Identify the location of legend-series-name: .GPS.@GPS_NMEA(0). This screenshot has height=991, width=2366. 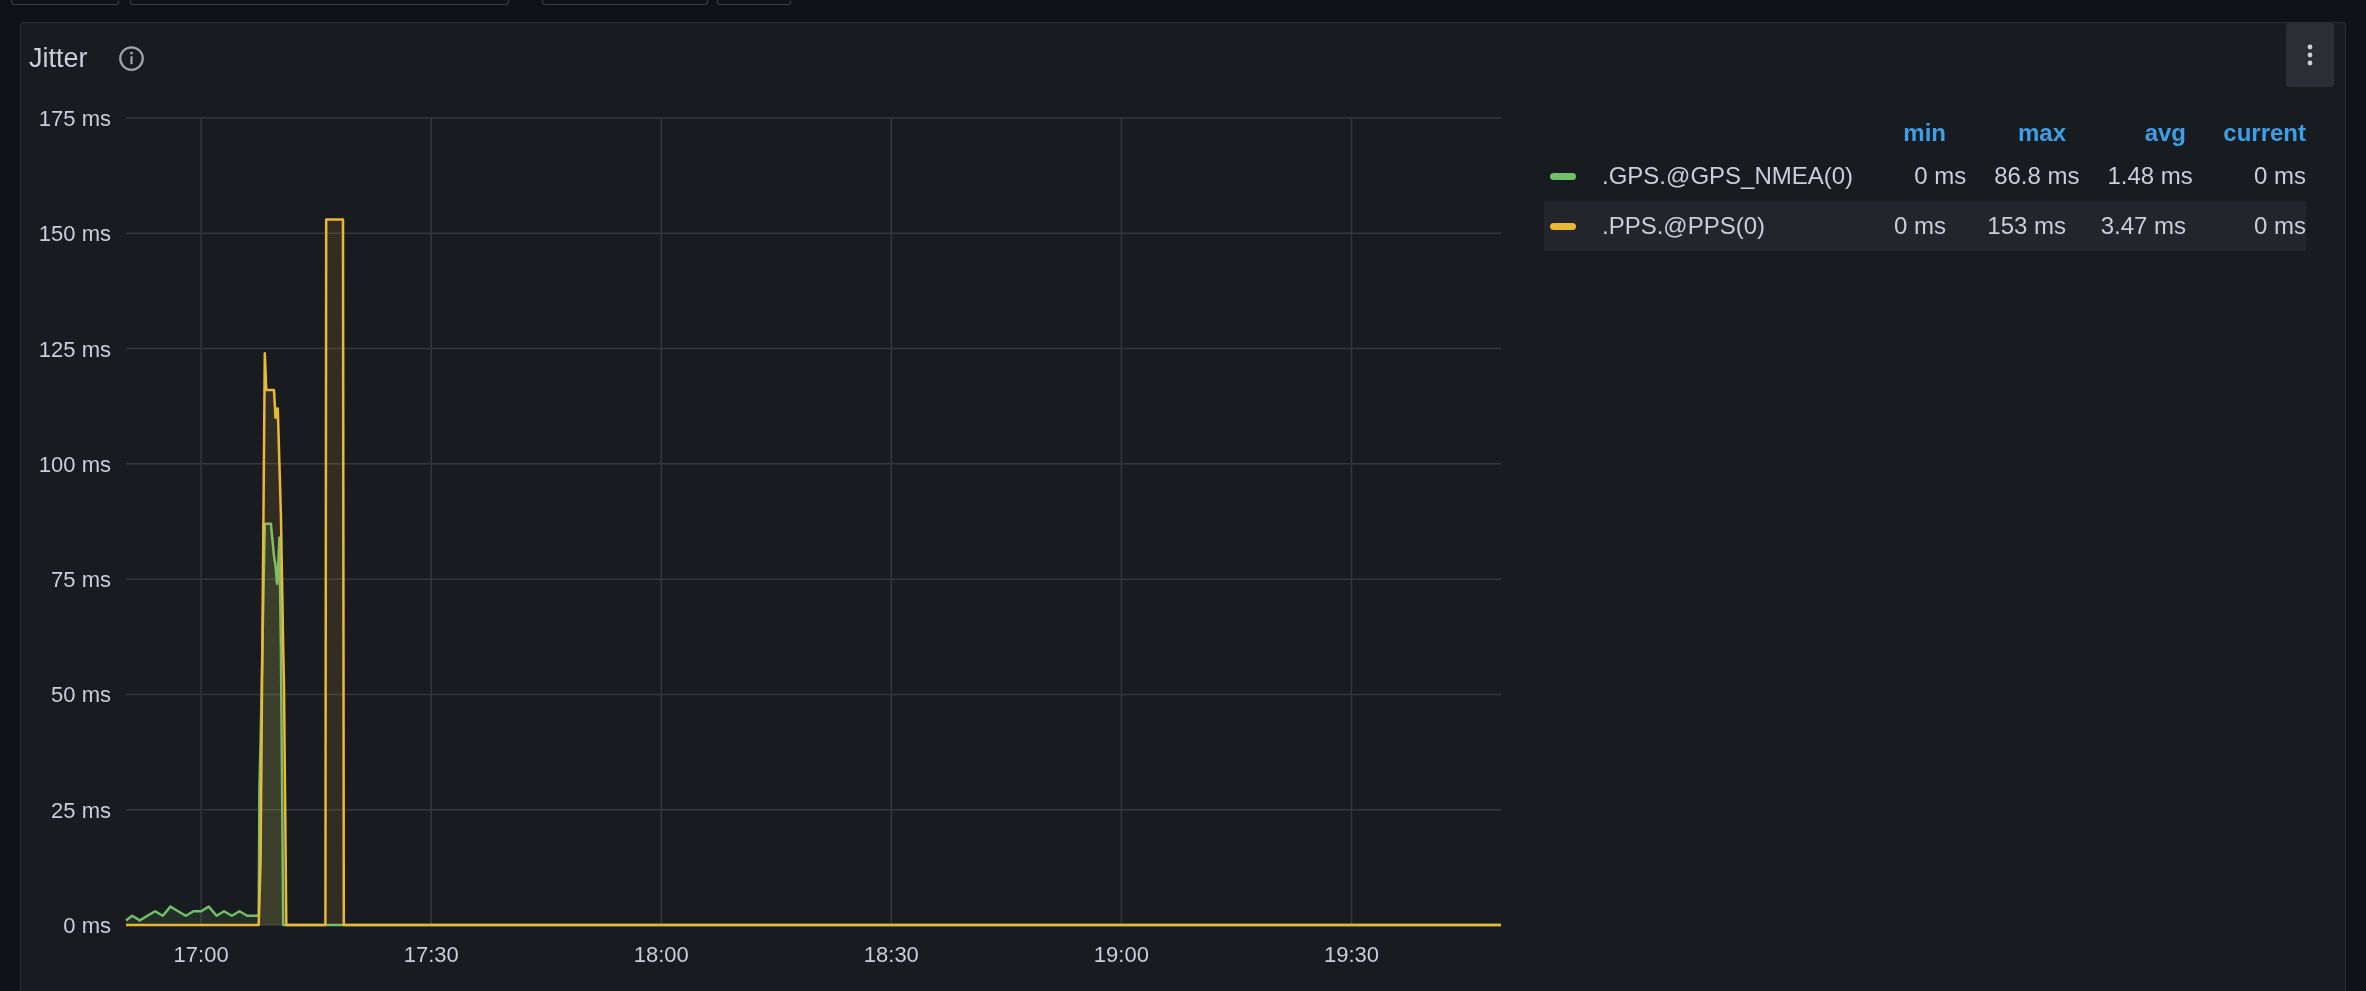
(1728, 176).